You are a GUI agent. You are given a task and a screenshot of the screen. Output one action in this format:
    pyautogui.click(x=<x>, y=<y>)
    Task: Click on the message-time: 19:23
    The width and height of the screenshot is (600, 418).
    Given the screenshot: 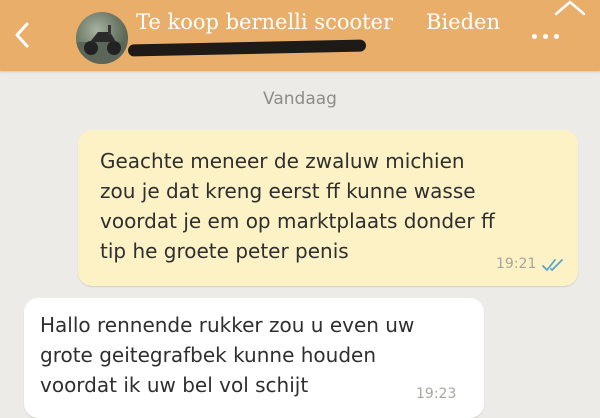 What is the action you would take?
    pyautogui.click(x=436, y=394)
    